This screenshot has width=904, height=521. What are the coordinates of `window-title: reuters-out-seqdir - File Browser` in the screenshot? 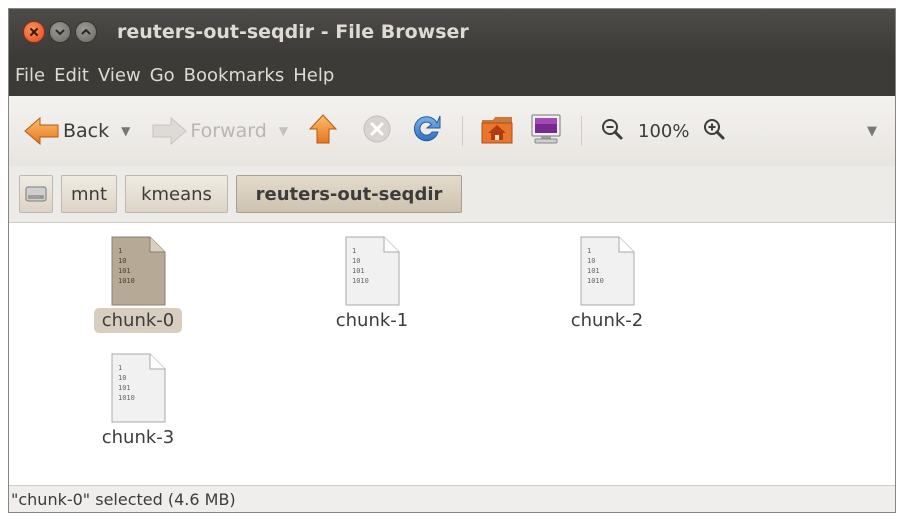 It's located at (293, 31).